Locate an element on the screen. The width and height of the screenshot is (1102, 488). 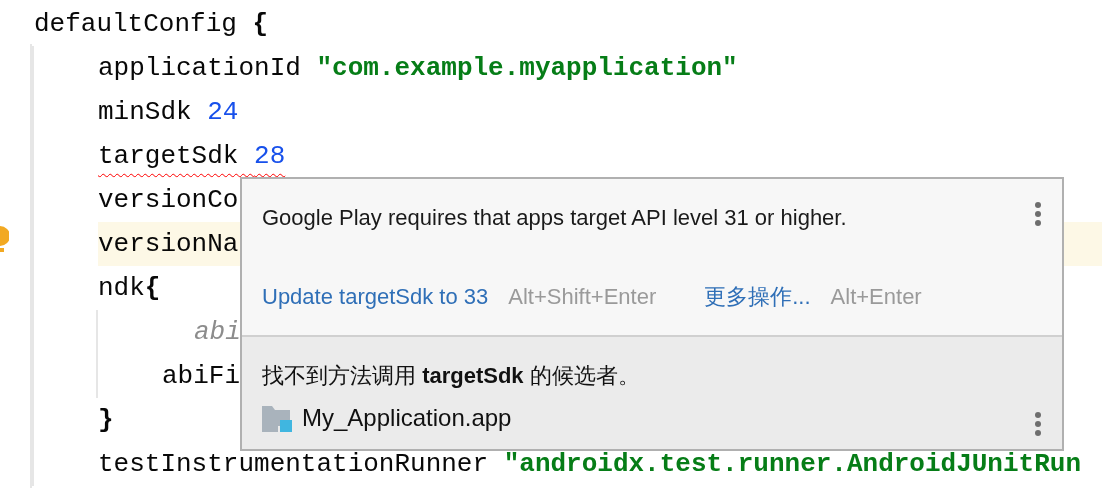
code-line-text: applicationId "com.example.myapplication" is located at coordinates (418, 68).